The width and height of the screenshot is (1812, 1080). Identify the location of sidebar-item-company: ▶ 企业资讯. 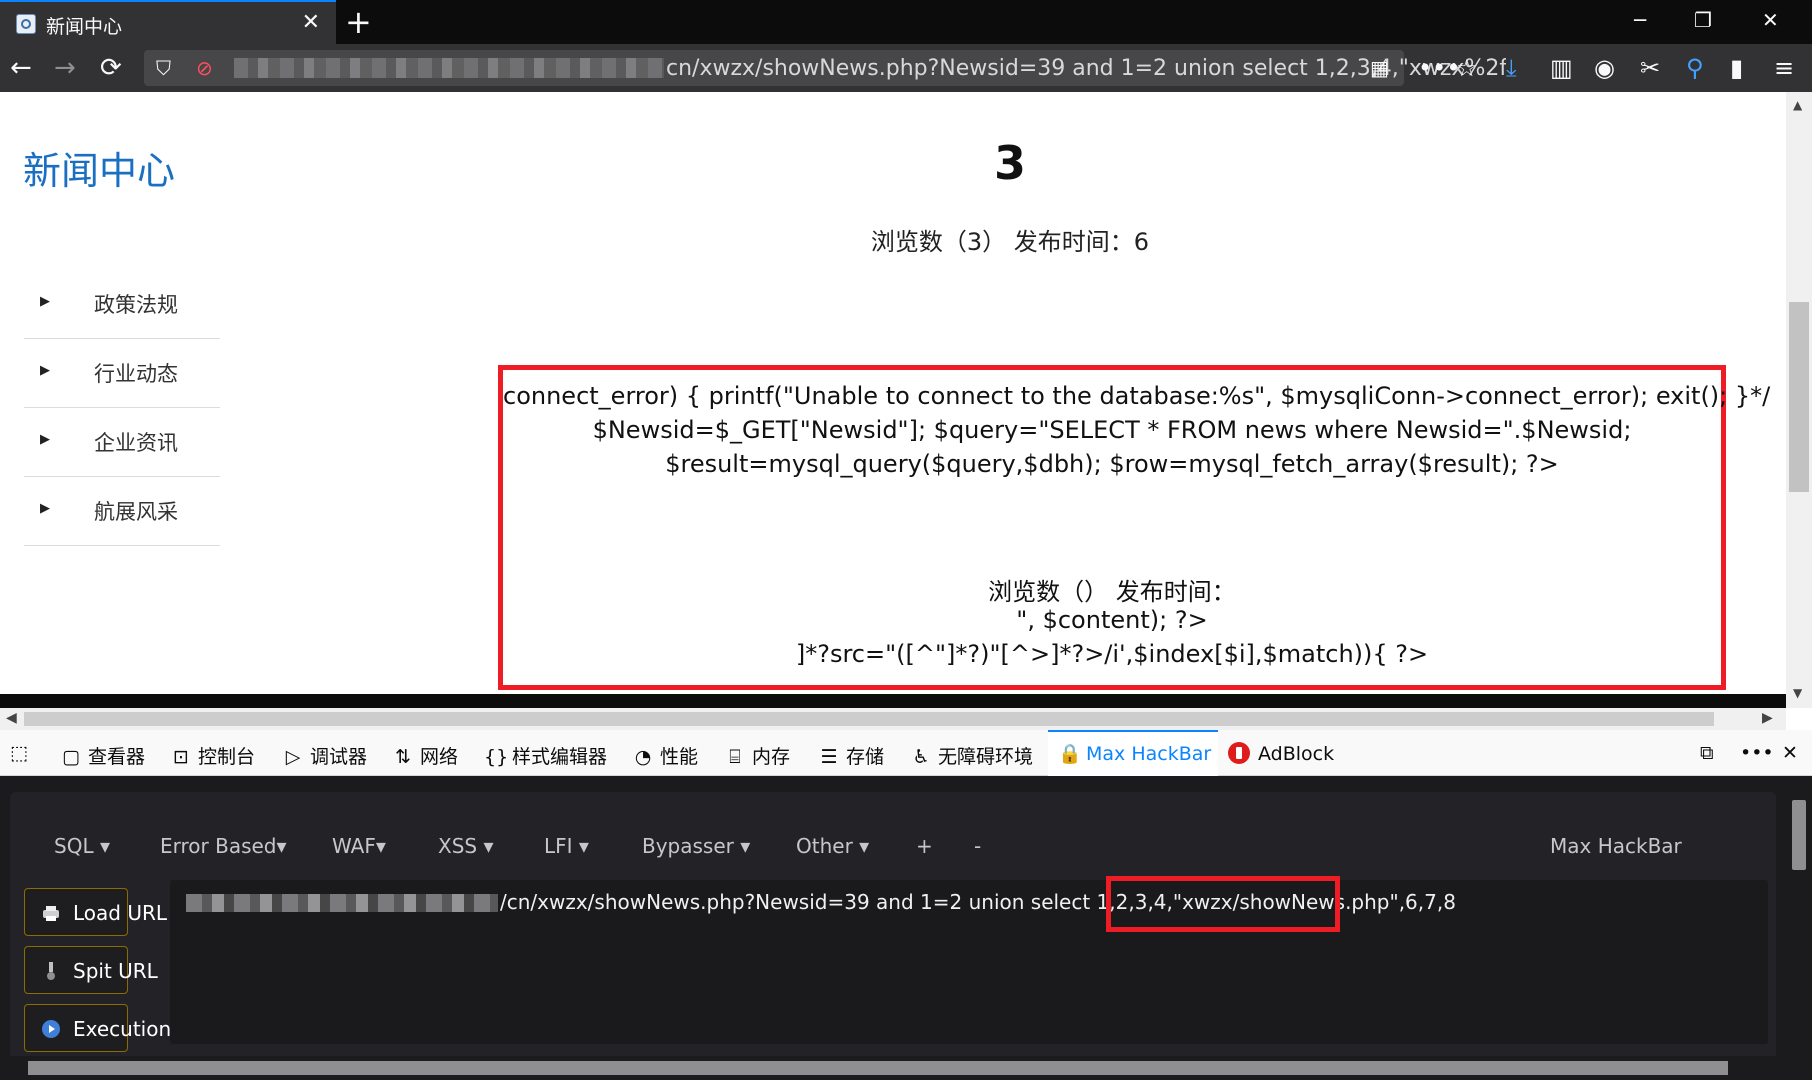
(122, 442).